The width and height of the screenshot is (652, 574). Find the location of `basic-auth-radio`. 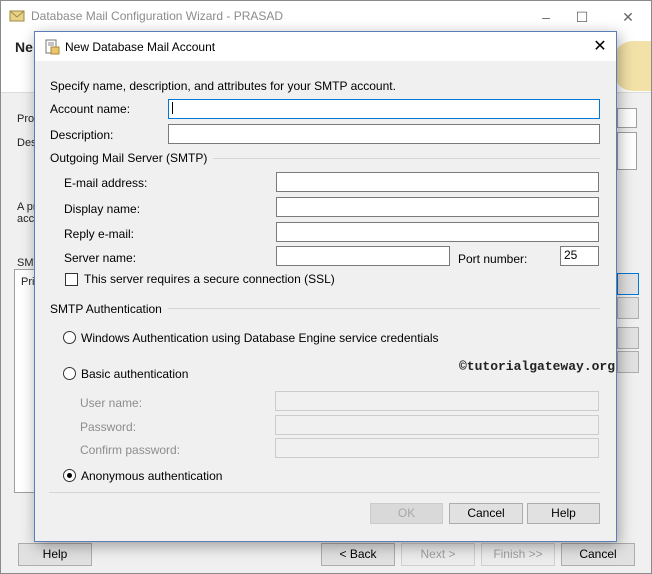

basic-auth-radio is located at coordinates (69, 373).